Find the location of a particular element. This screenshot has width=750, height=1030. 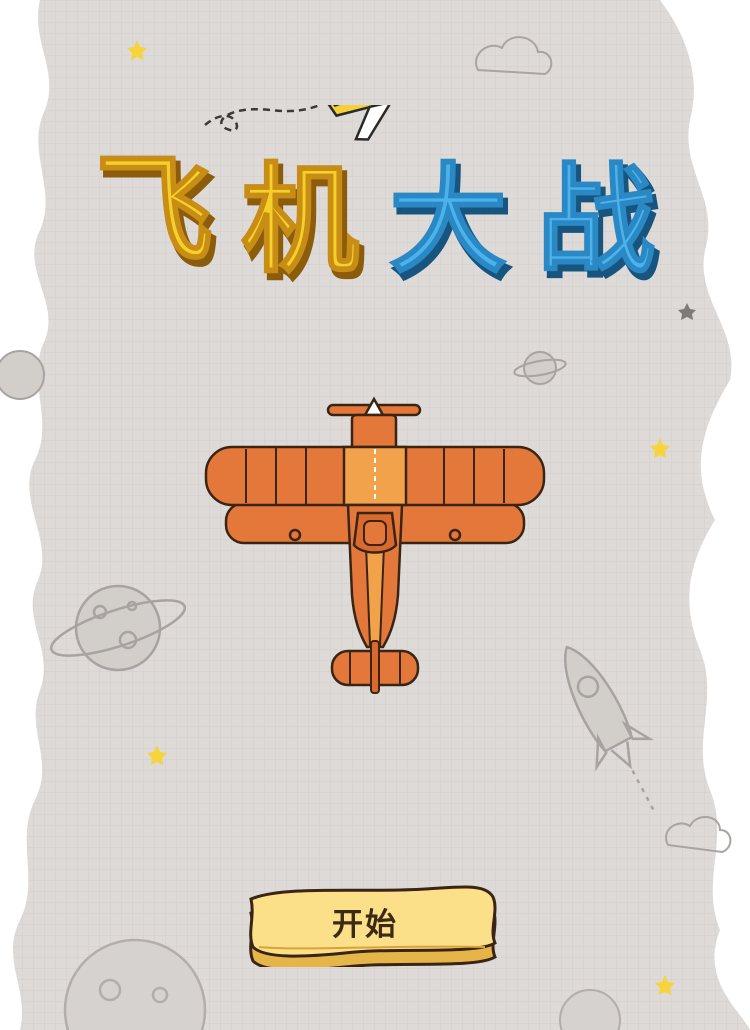

flight-path is located at coordinates (263, 118).